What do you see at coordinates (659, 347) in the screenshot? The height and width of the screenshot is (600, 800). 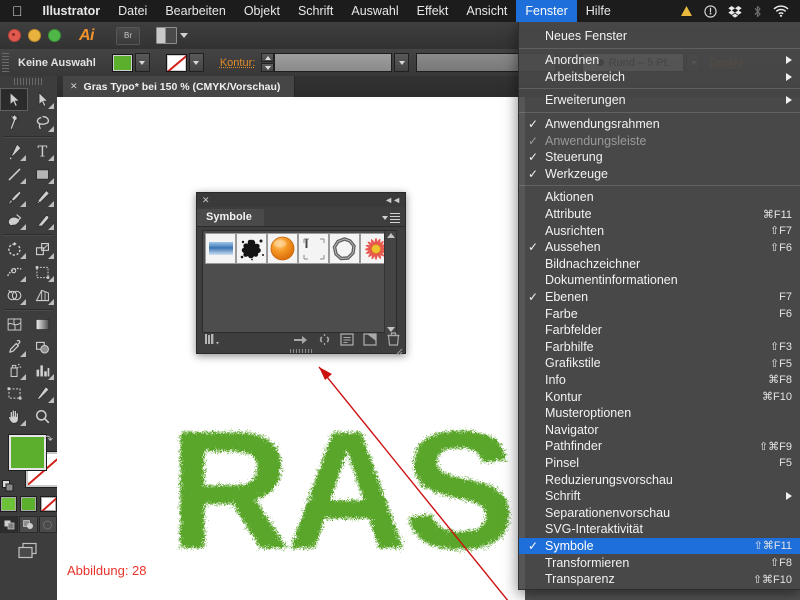 I see `menu-item-farbhilfe: Farbhilfe ⇧F3` at bounding box center [659, 347].